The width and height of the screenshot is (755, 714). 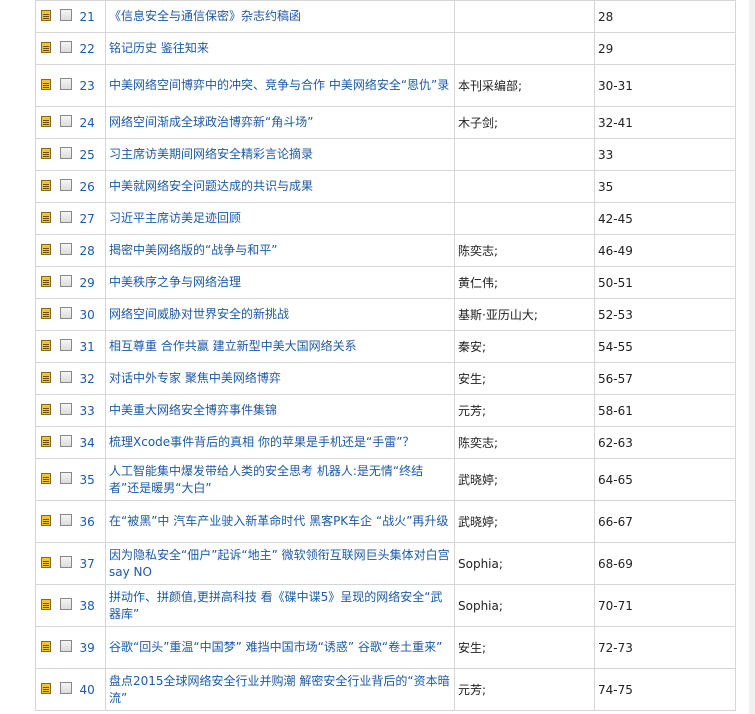 What do you see at coordinates (275, 647) in the screenshot?
I see `article-title-link: 谷歌“回头”重温“中国梦” 难挡中国市场“诱惑” 谷歌“卷土重来”` at bounding box center [275, 647].